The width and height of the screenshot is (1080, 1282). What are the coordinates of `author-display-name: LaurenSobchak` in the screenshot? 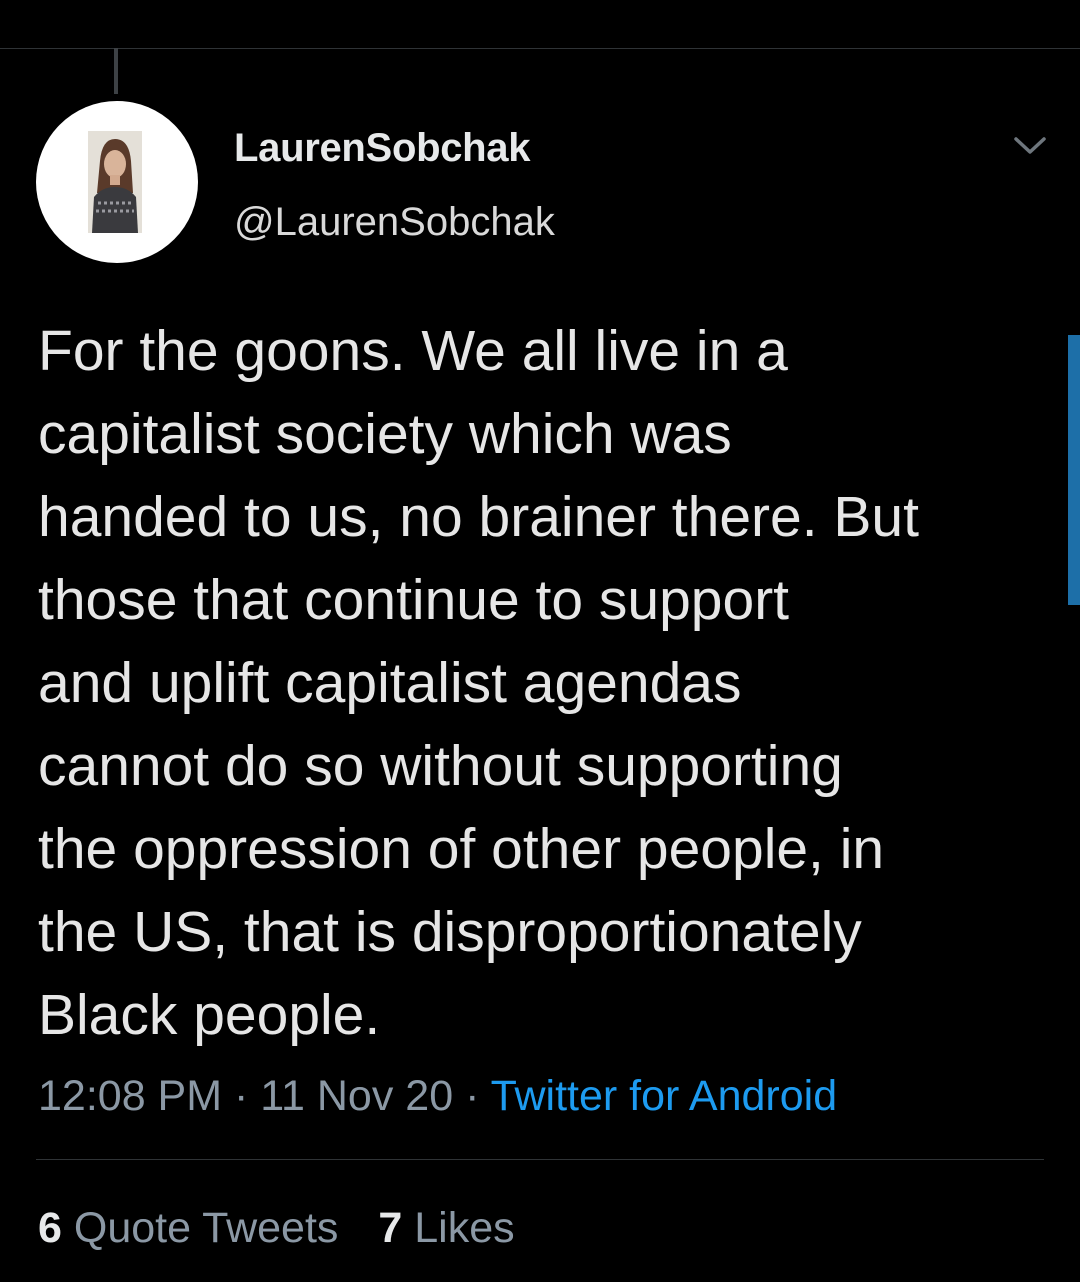 It's located at (382, 148).